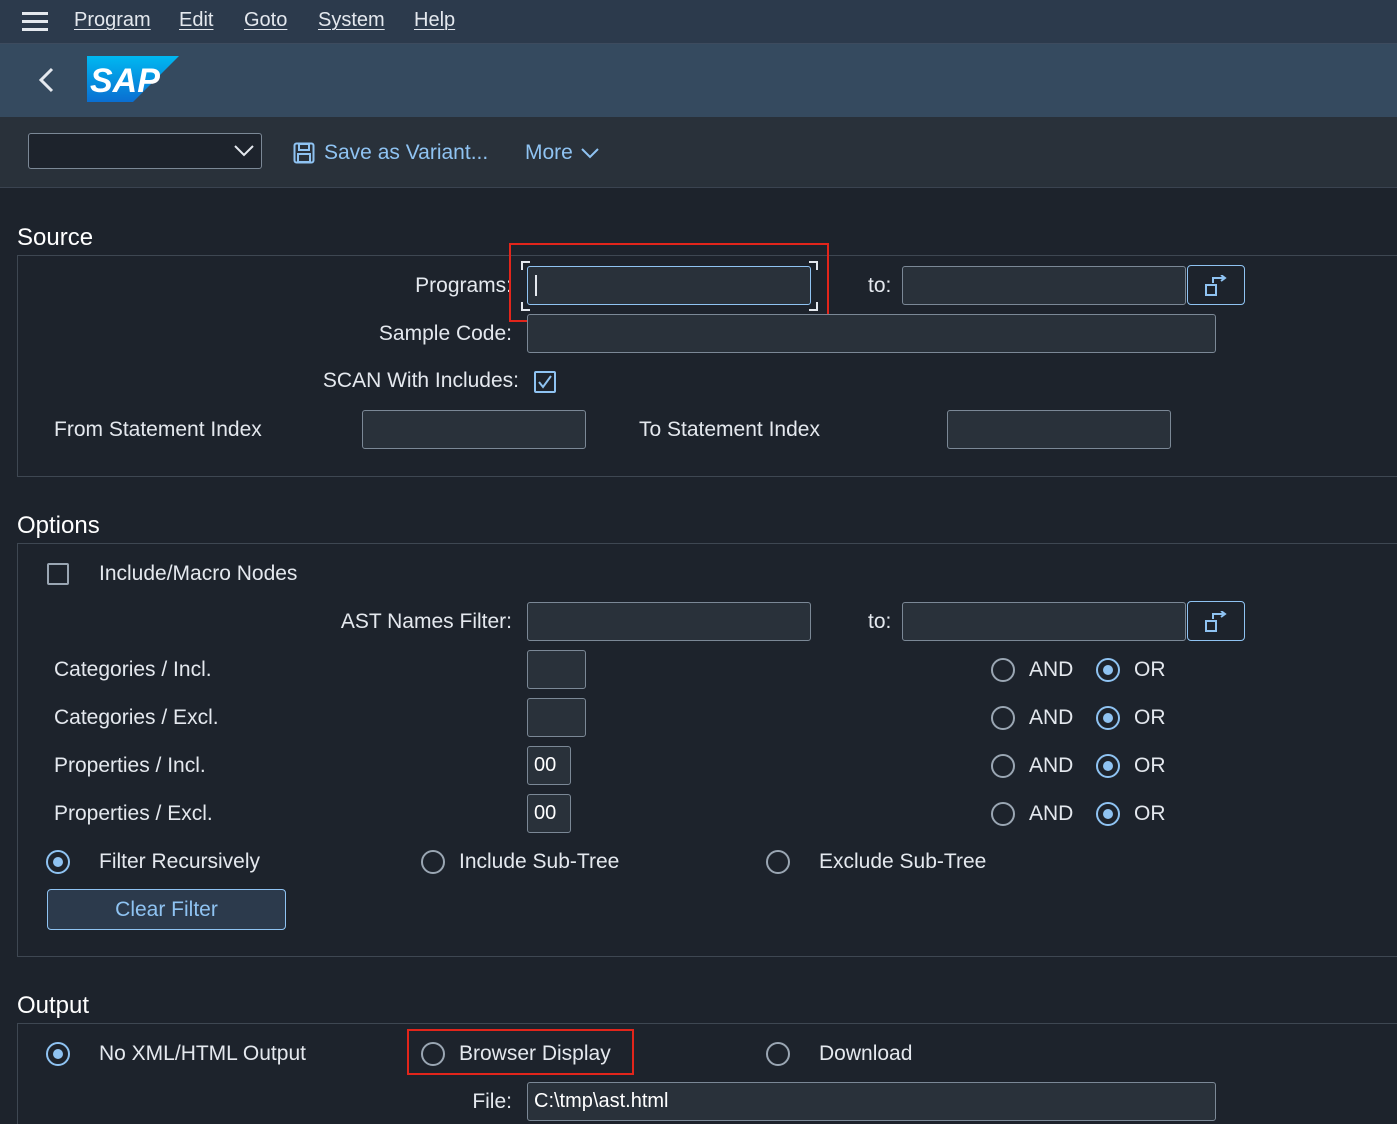 This screenshot has width=1397, height=1124. I want to click on properties-incl-input: 00, so click(549, 765).